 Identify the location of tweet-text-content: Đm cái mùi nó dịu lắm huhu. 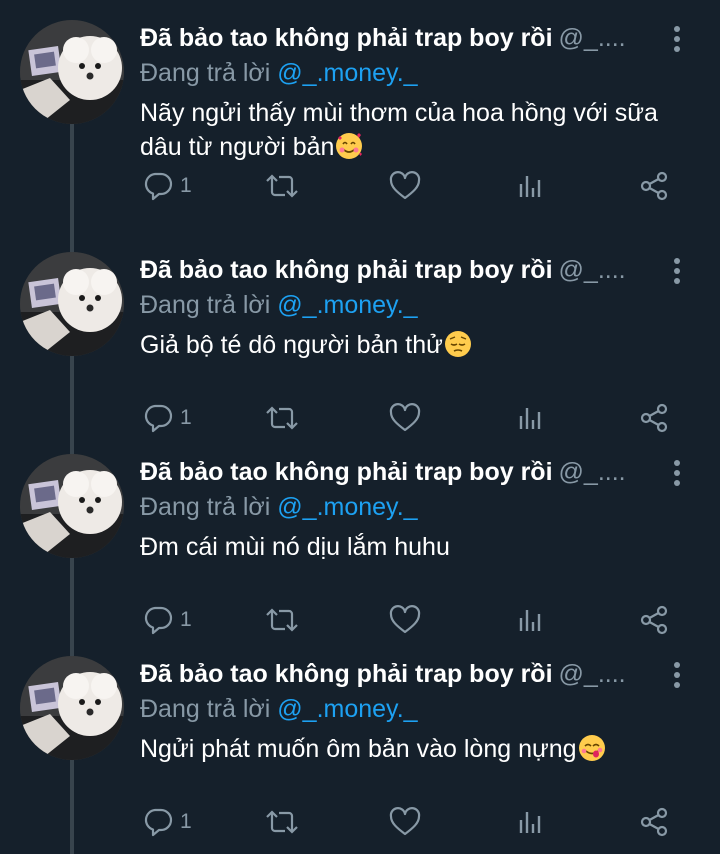
(295, 547).